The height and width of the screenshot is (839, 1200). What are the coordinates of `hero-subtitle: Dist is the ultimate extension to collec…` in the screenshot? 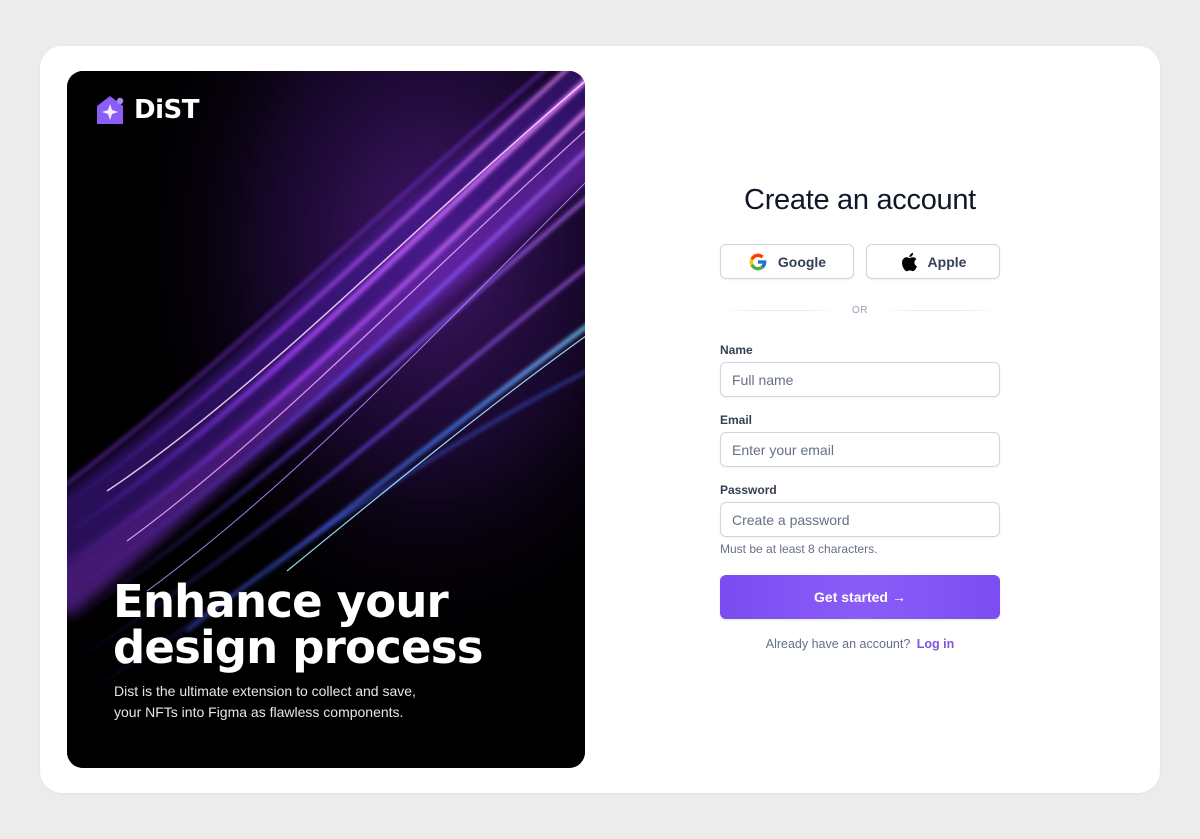 It's located at (265, 701).